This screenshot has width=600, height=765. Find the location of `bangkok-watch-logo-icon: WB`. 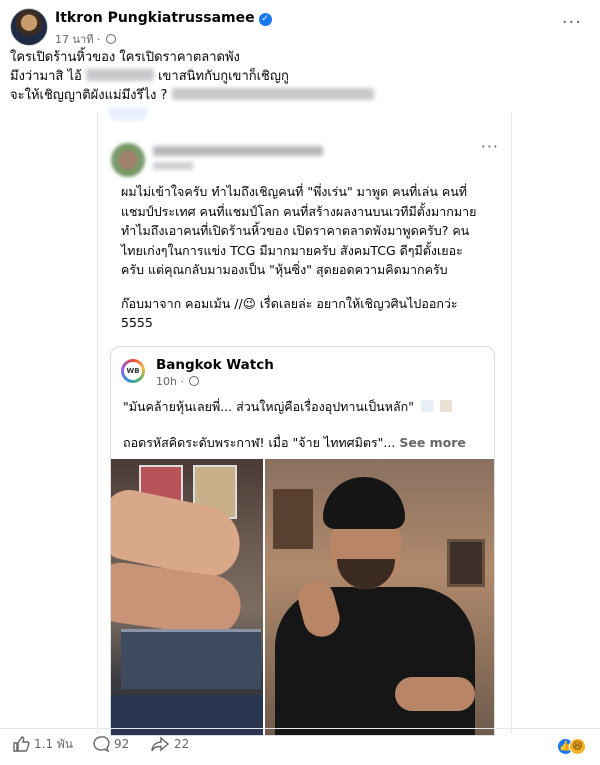

bangkok-watch-logo-icon: WB is located at coordinates (133, 371).